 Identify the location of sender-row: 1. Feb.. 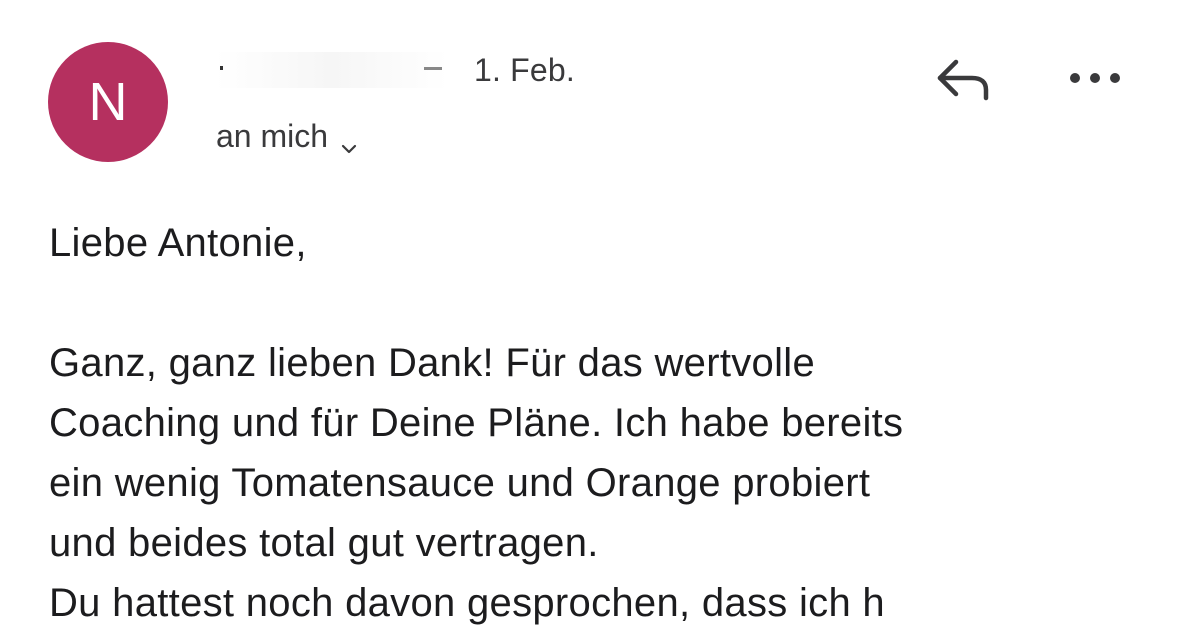
(395, 70).